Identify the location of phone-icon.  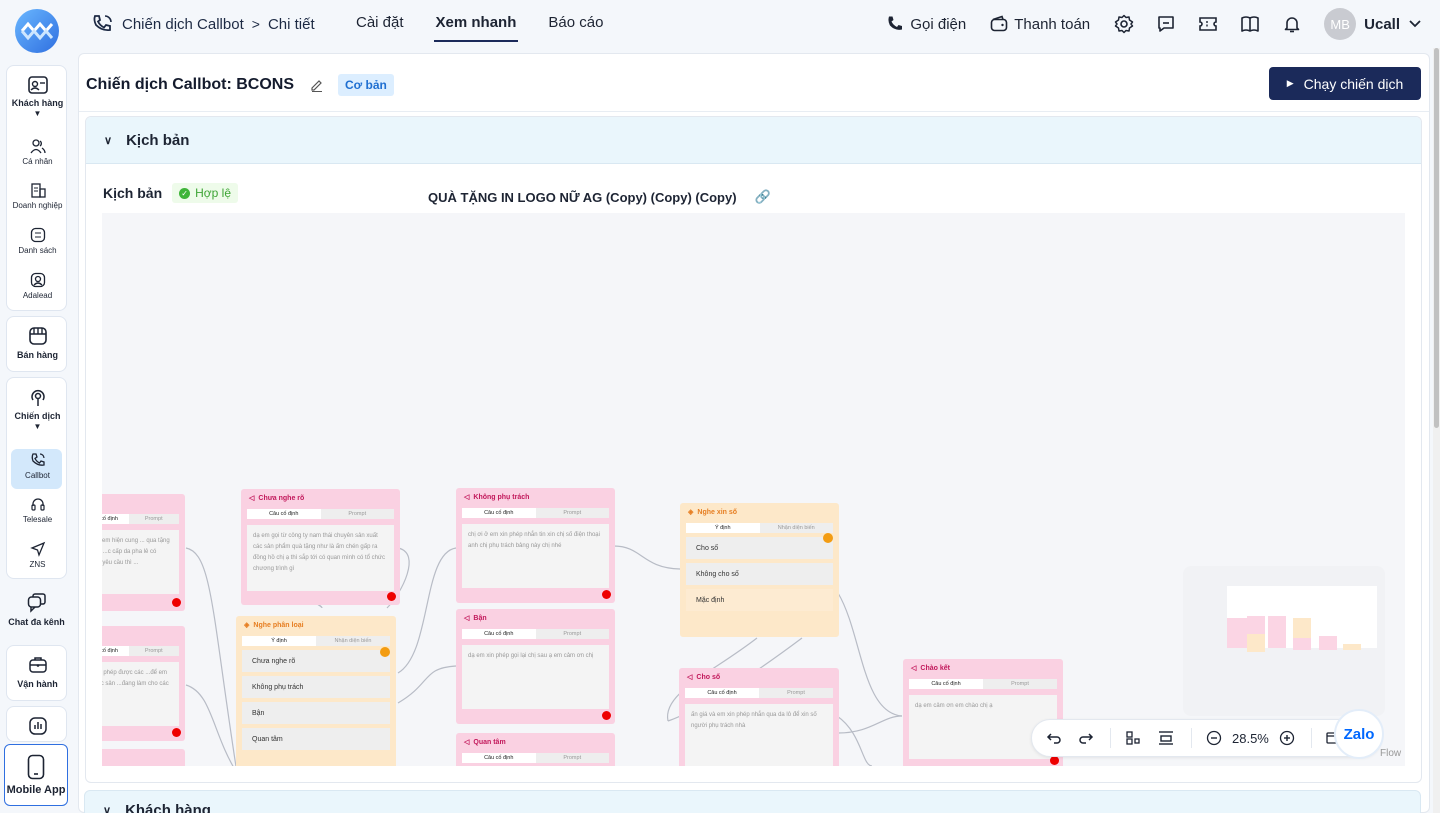
(895, 23).